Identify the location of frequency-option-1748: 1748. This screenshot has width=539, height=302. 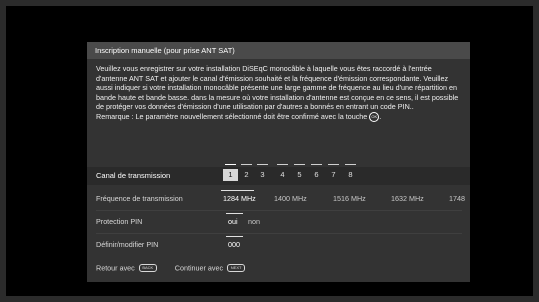
(457, 199).